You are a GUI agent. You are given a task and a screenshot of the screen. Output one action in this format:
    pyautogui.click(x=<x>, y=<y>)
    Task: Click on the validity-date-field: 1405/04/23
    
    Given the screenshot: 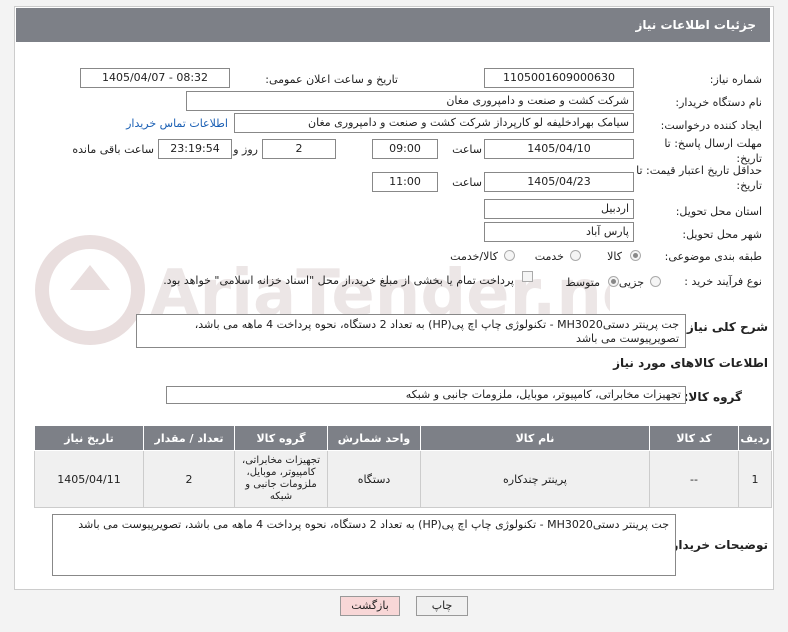 What is the action you would take?
    pyautogui.click(x=559, y=182)
    